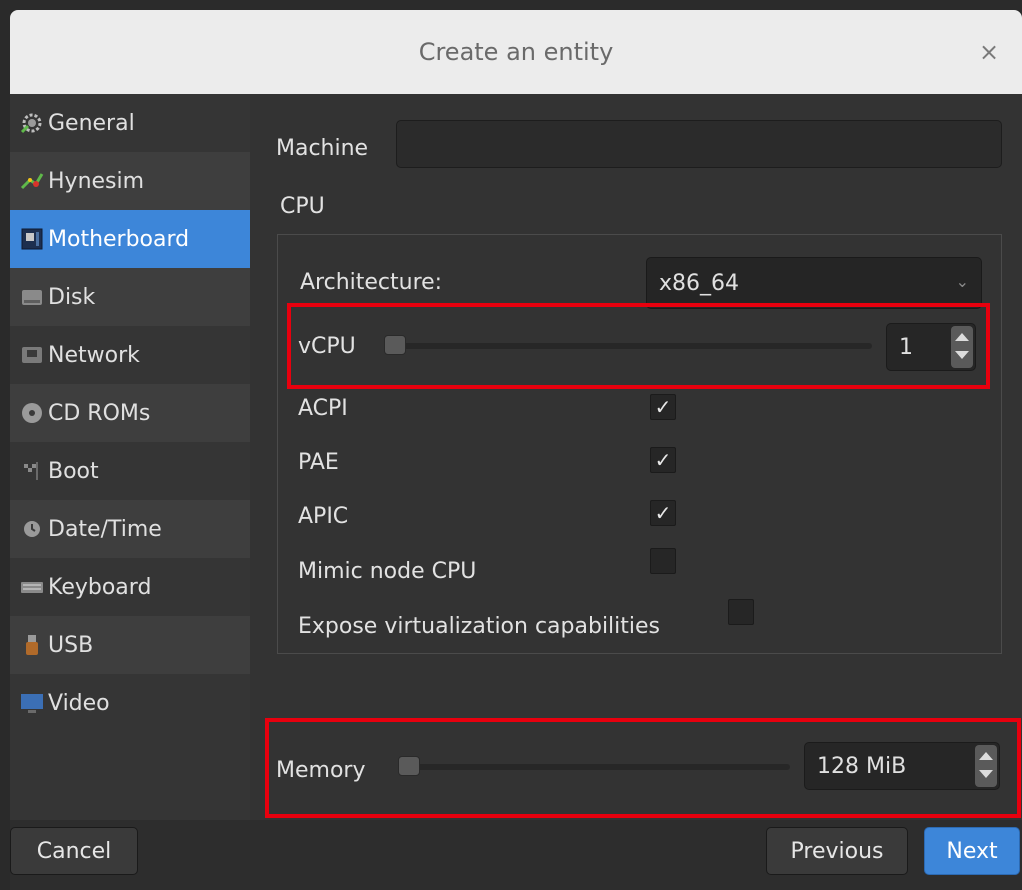  I want to click on sidebar-item-label: CD ROMs, so click(99, 413).